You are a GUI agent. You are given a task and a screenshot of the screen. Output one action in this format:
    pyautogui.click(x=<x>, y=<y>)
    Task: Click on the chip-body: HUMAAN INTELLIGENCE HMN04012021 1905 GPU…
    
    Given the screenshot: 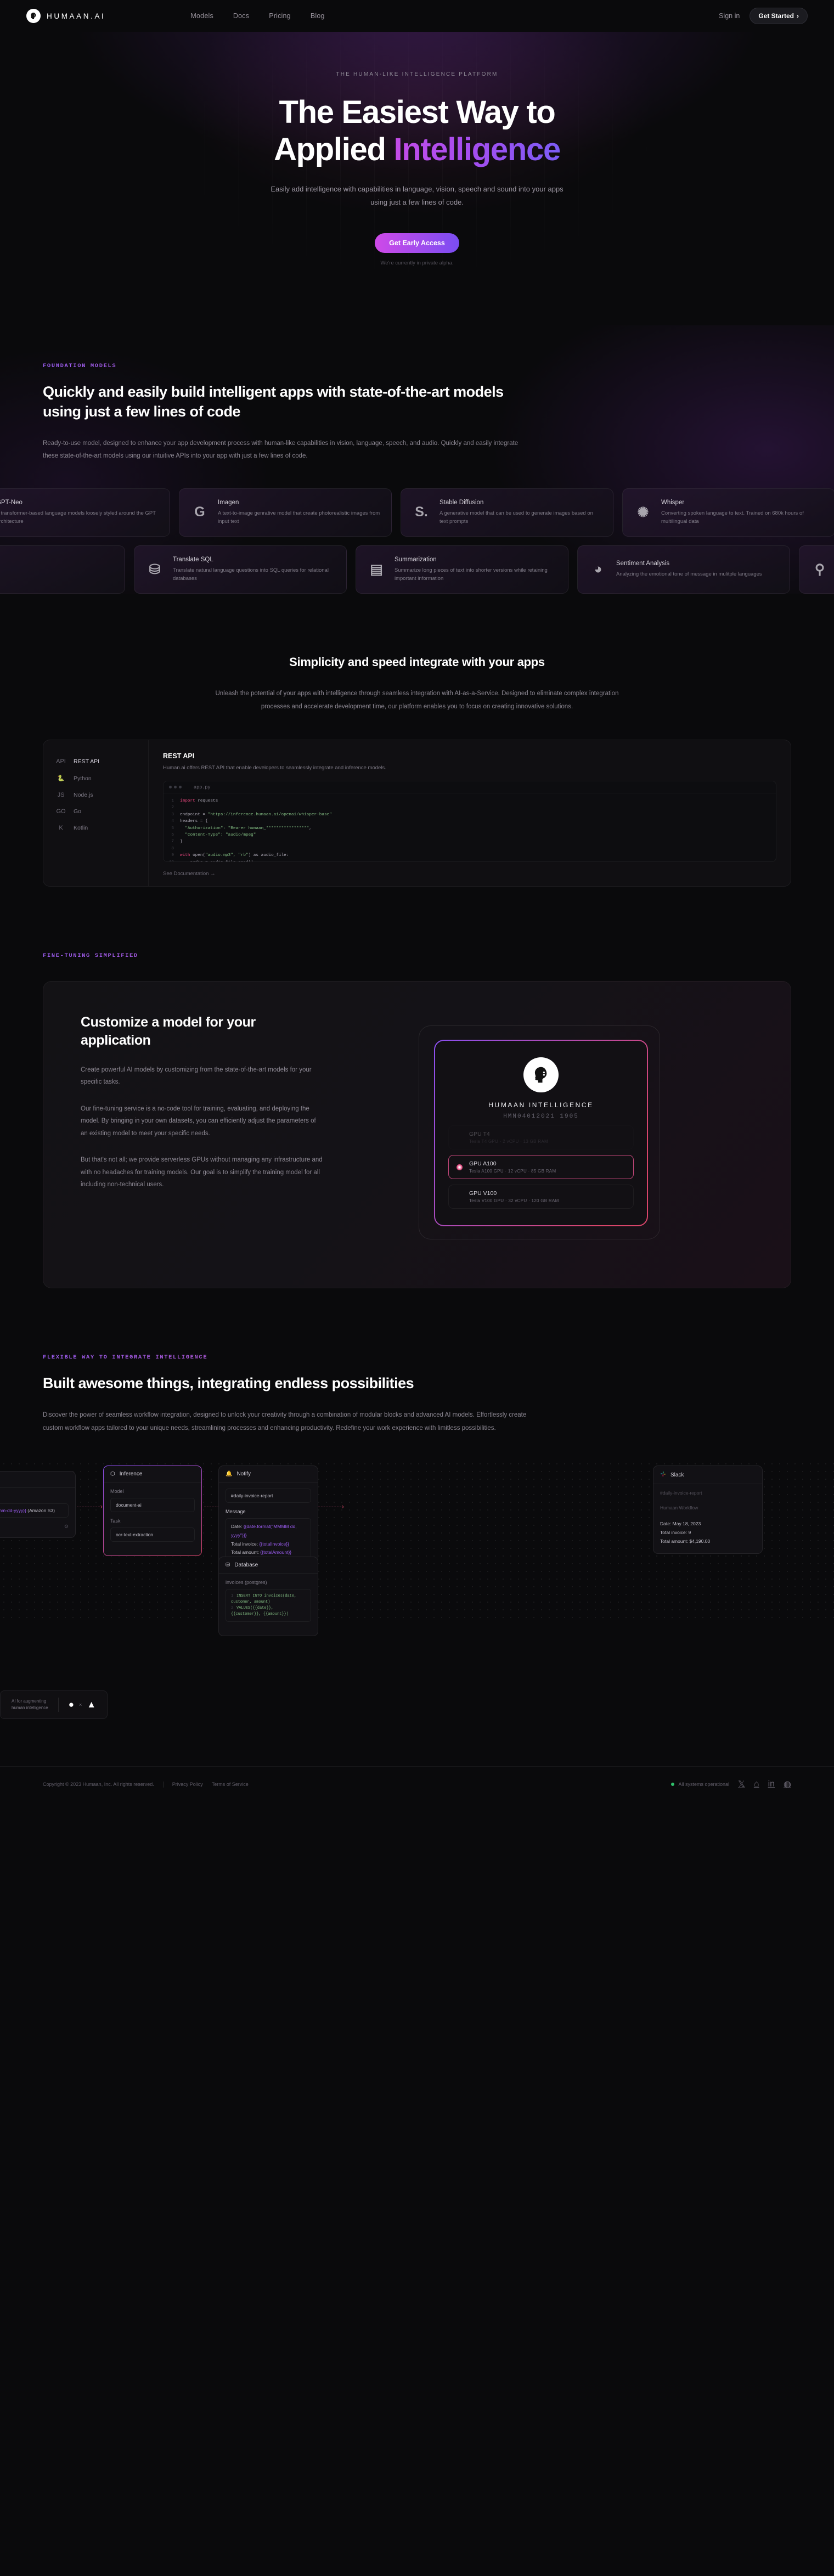 What is the action you would take?
    pyautogui.click(x=541, y=1134)
    